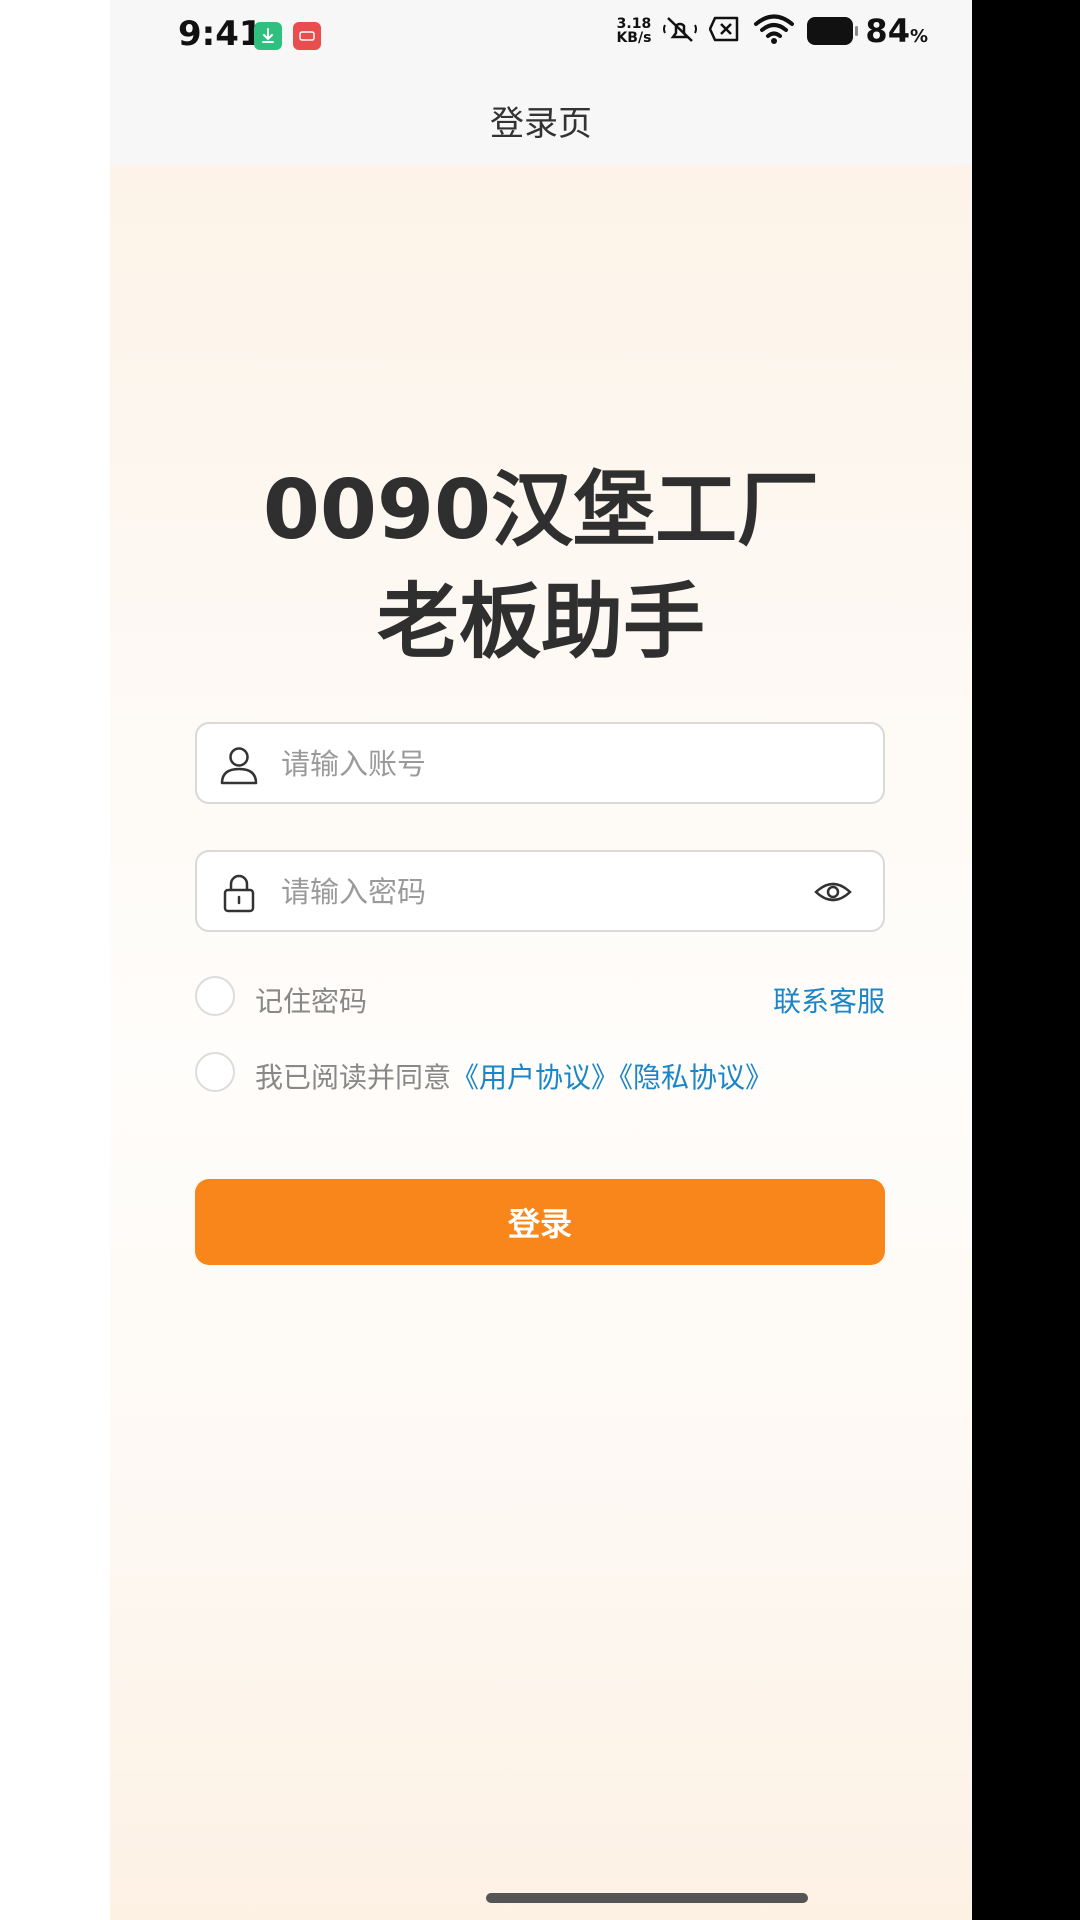 The width and height of the screenshot is (1080, 1920). I want to click on user-agreement-link: 《用户协议》, so click(535, 1077).